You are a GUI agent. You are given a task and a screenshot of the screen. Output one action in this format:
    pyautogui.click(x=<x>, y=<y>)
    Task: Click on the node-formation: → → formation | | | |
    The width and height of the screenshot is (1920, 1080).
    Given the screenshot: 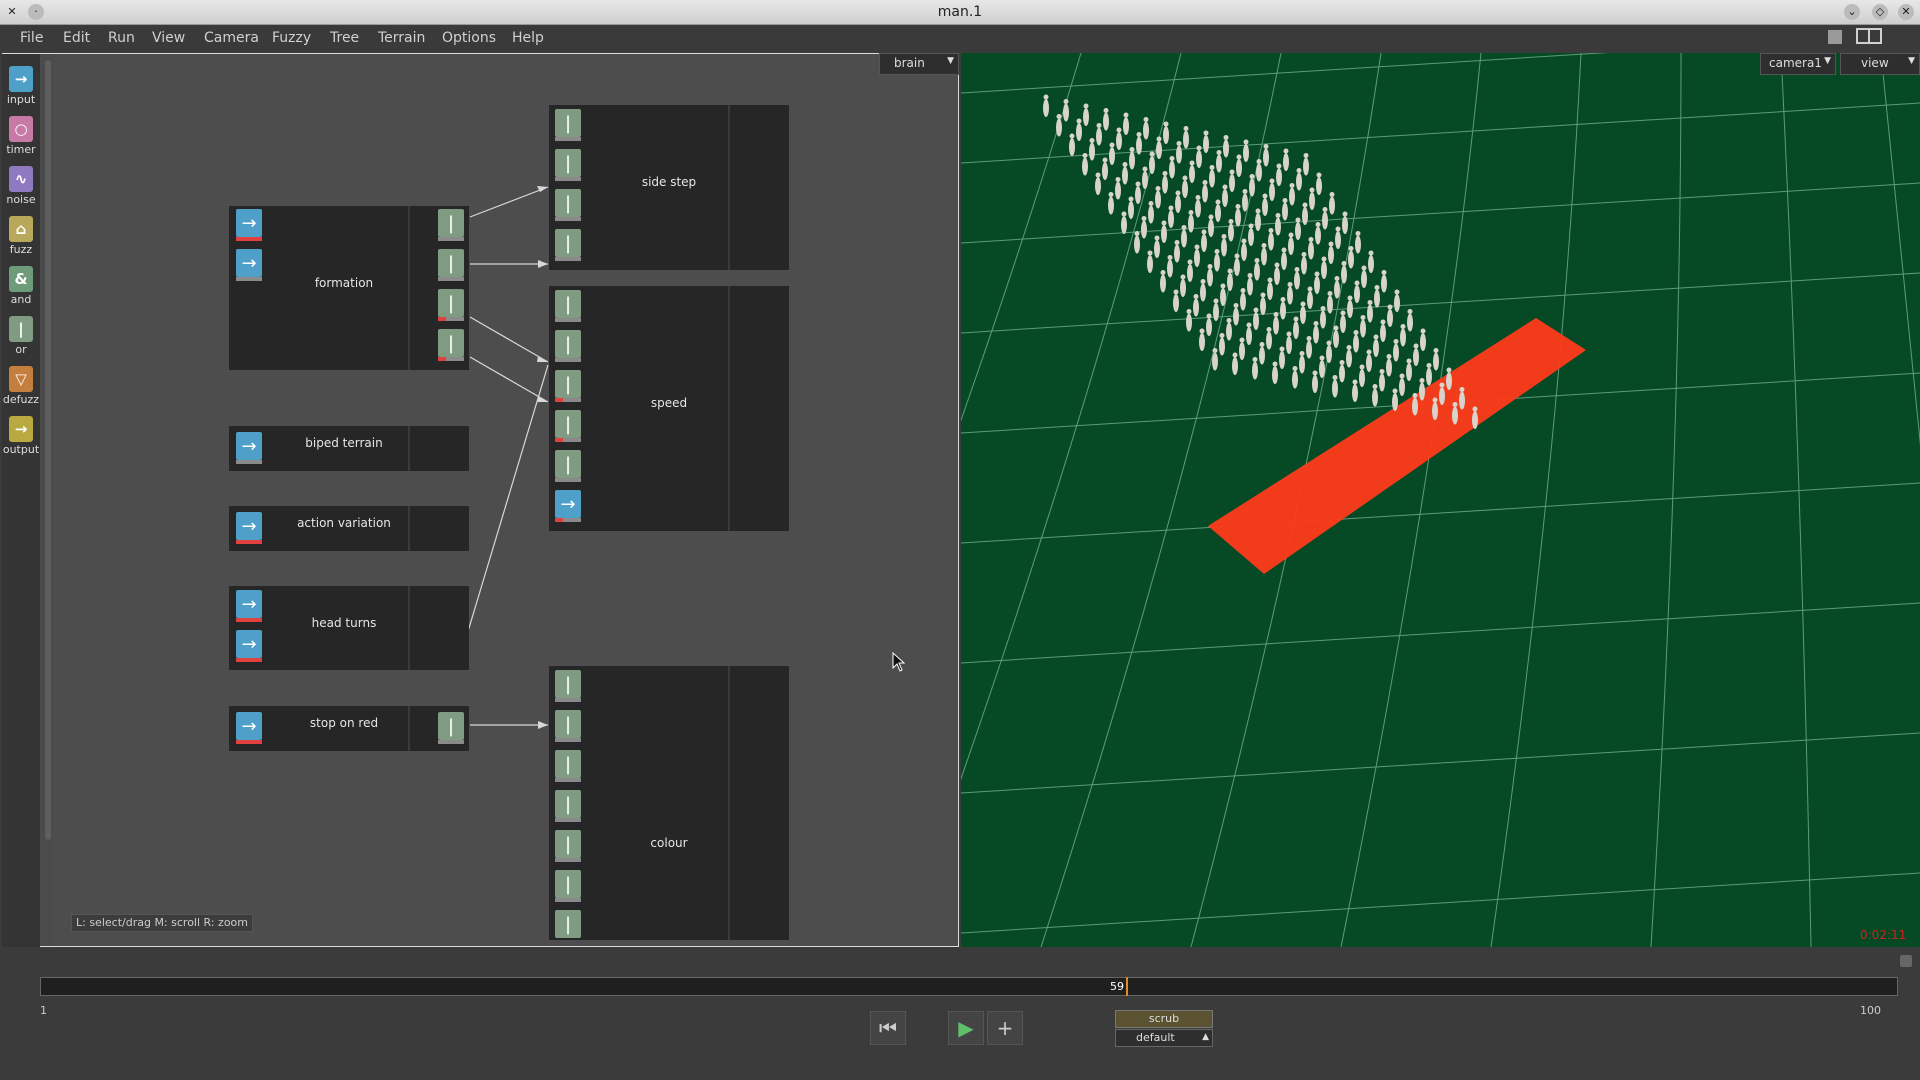 What is the action you would take?
    pyautogui.click(x=349, y=288)
    